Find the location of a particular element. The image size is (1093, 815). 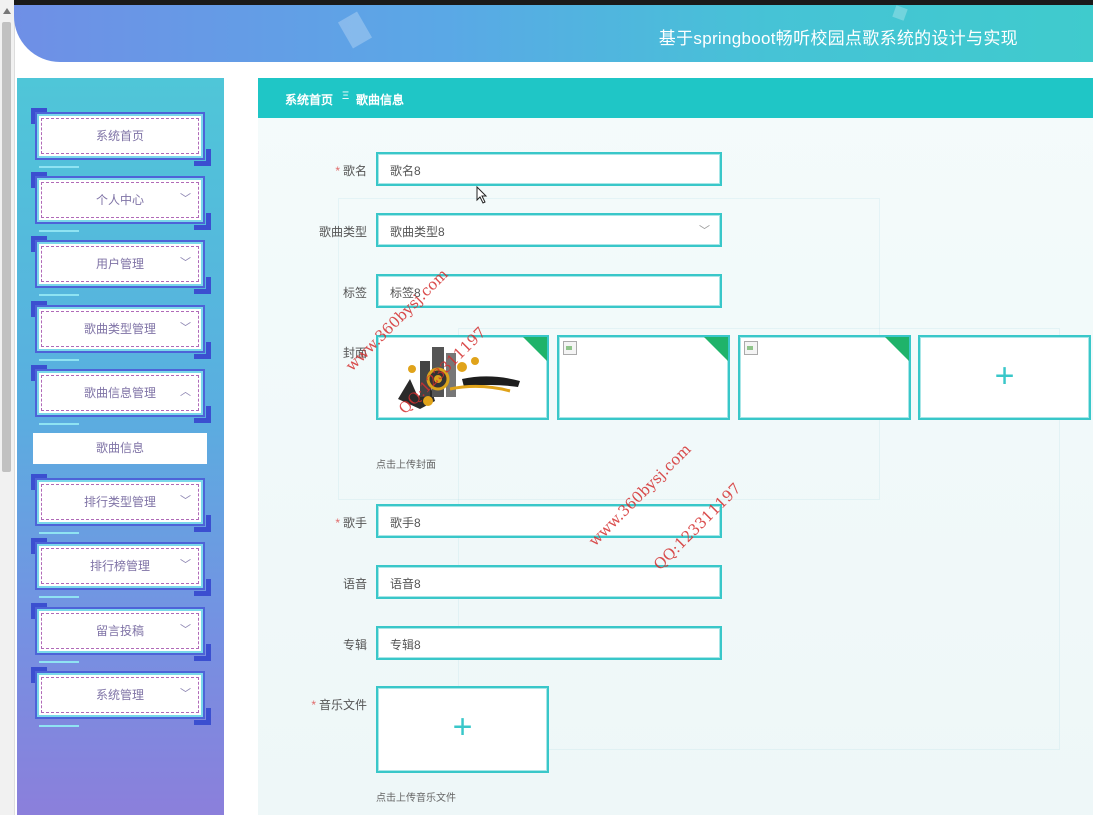

singer-label: * 歌手 is located at coordinates (351, 523).